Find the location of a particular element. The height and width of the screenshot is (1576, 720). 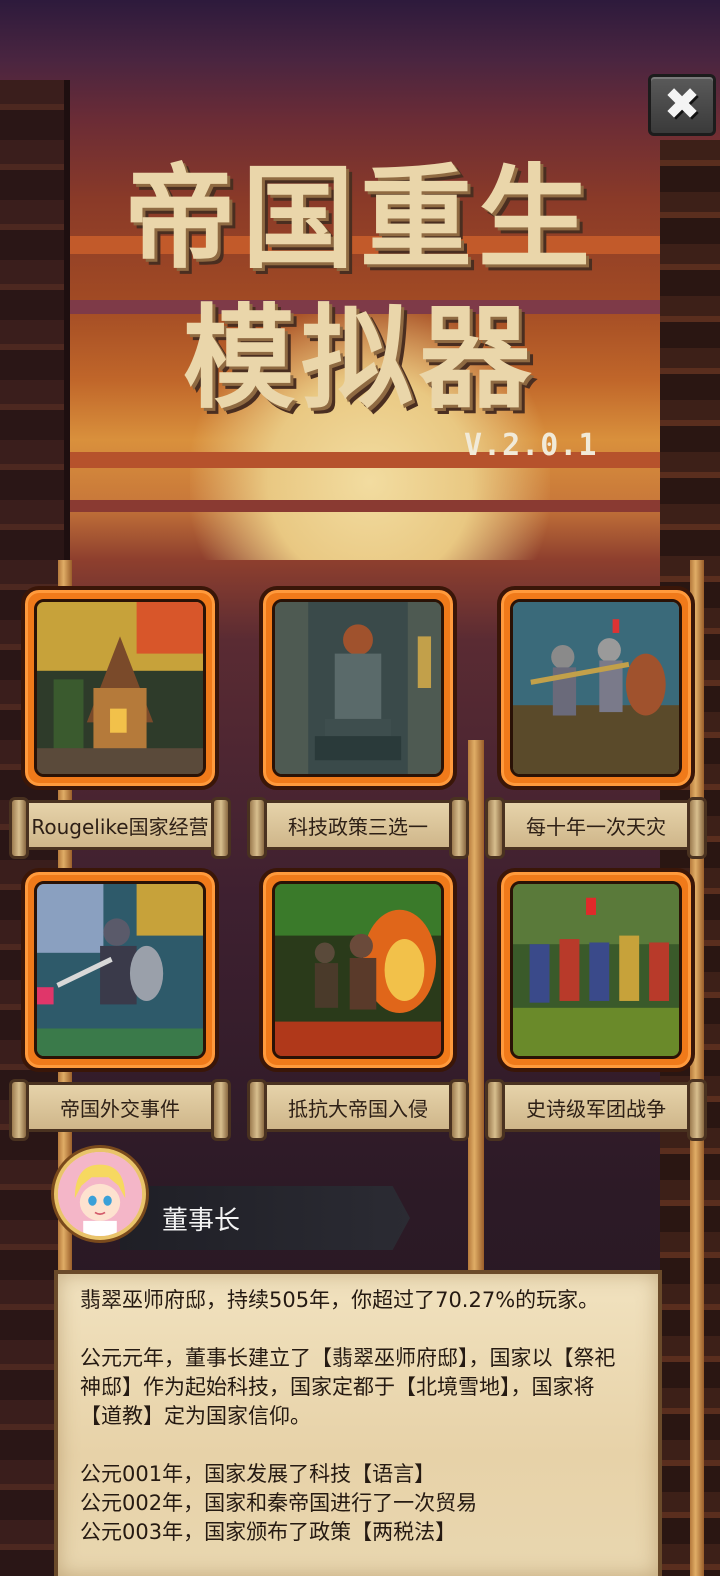

feature-card-legion-war: 史诗级军团战争 is located at coordinates (596, 1004).